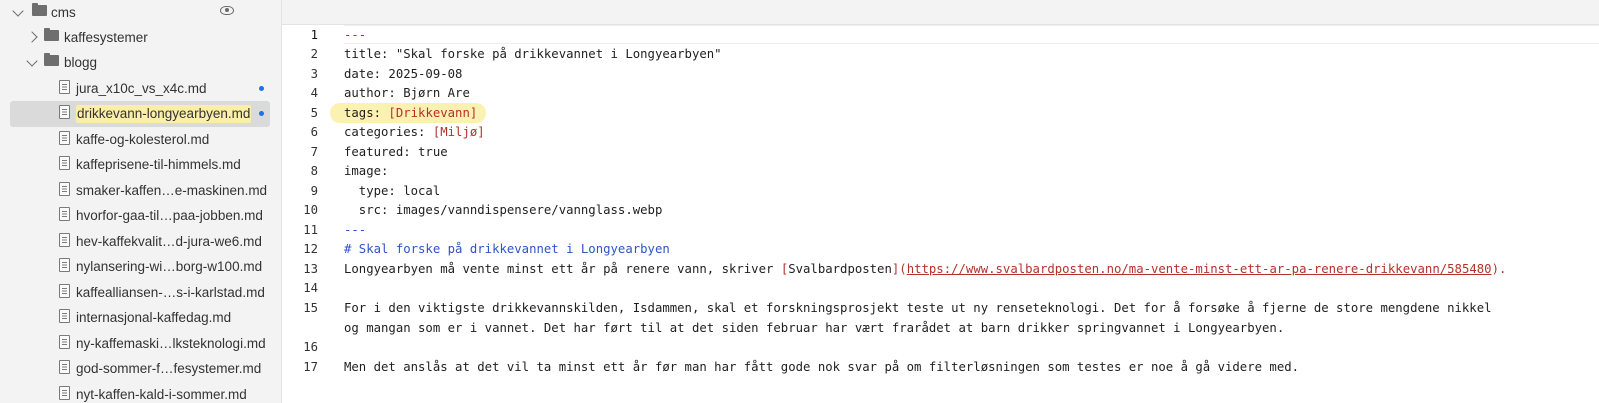  I want to click on tree-folder-blogg: blogg, so click(140, 63).